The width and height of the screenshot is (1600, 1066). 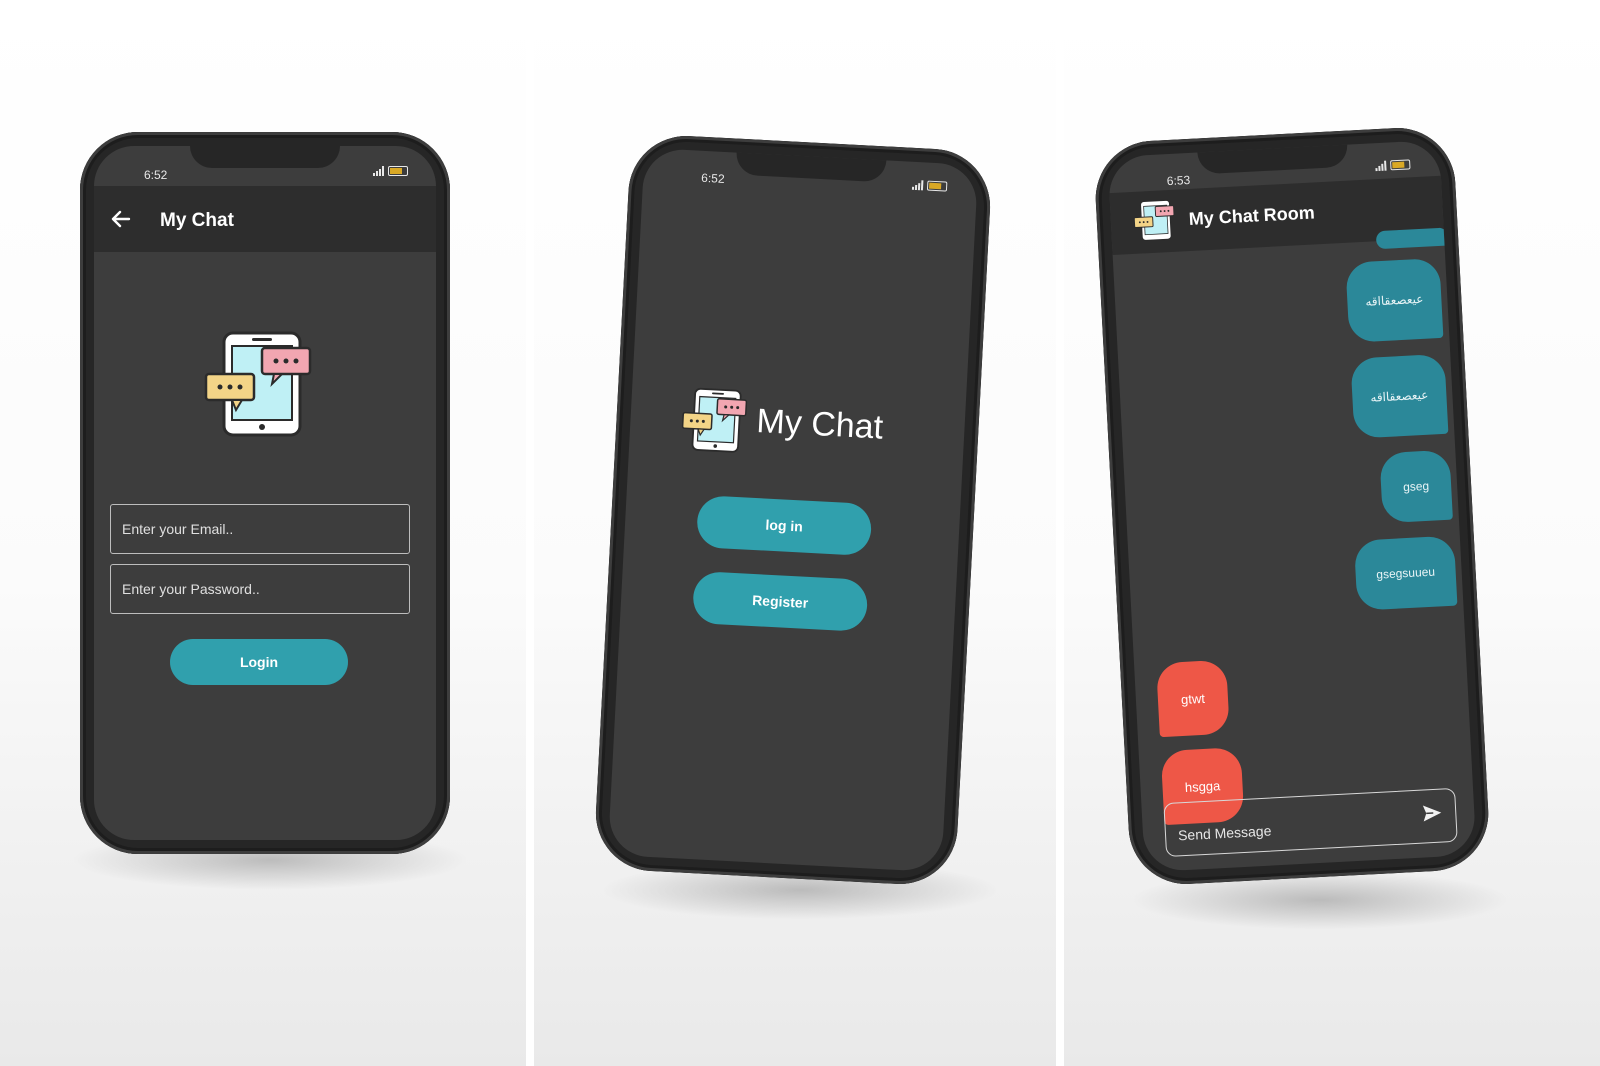 I want to click on password-field: Enter your Password.., so click(x=260, y=589).